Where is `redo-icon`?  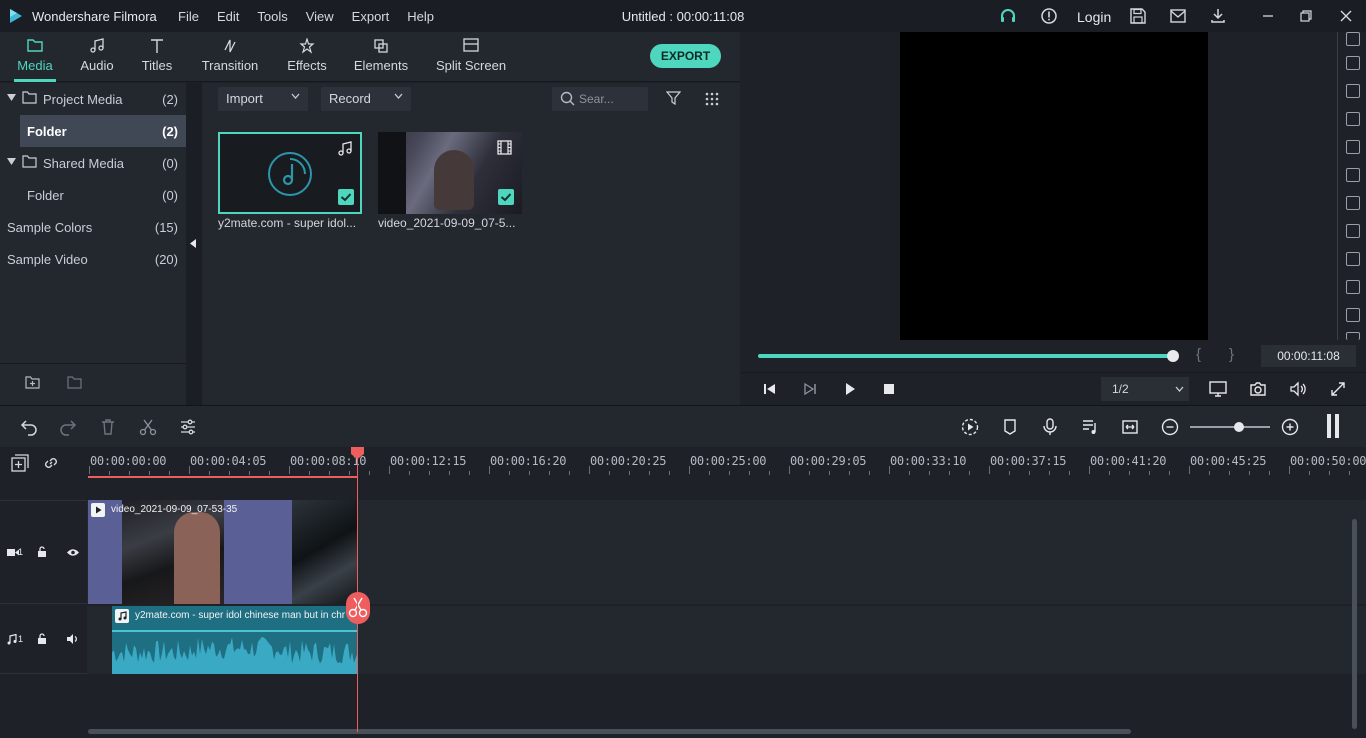 redo-icon is located at coordinates (68, 427).